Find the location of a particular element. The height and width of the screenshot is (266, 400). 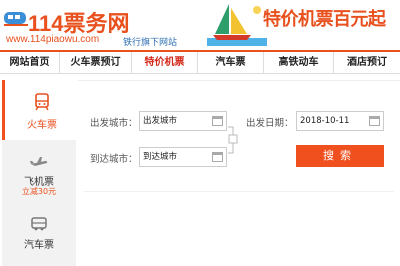

promo-banner: 特价机票百元起 is located at coordinates (303, 24).